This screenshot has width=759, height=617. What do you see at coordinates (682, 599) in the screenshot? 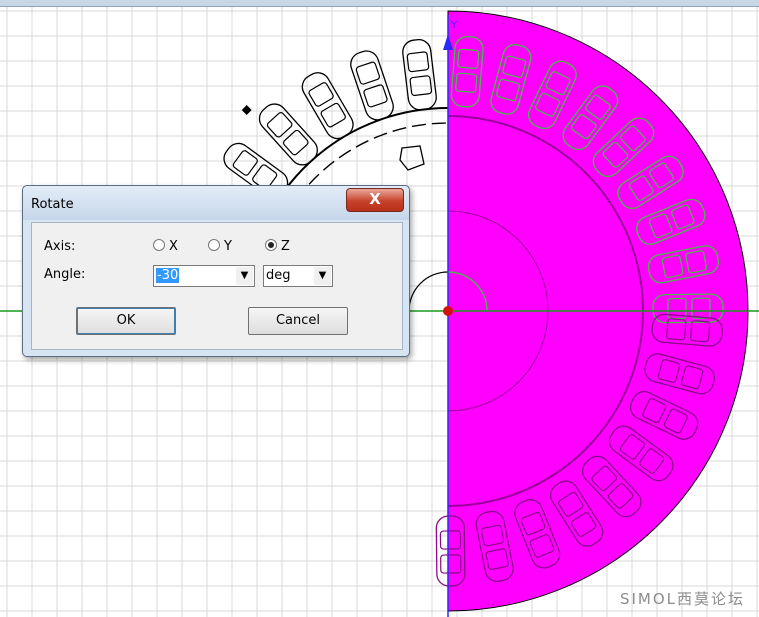
I see `watermark-logo: SIMOL西莫论坛` at bounding box center [682, 599].